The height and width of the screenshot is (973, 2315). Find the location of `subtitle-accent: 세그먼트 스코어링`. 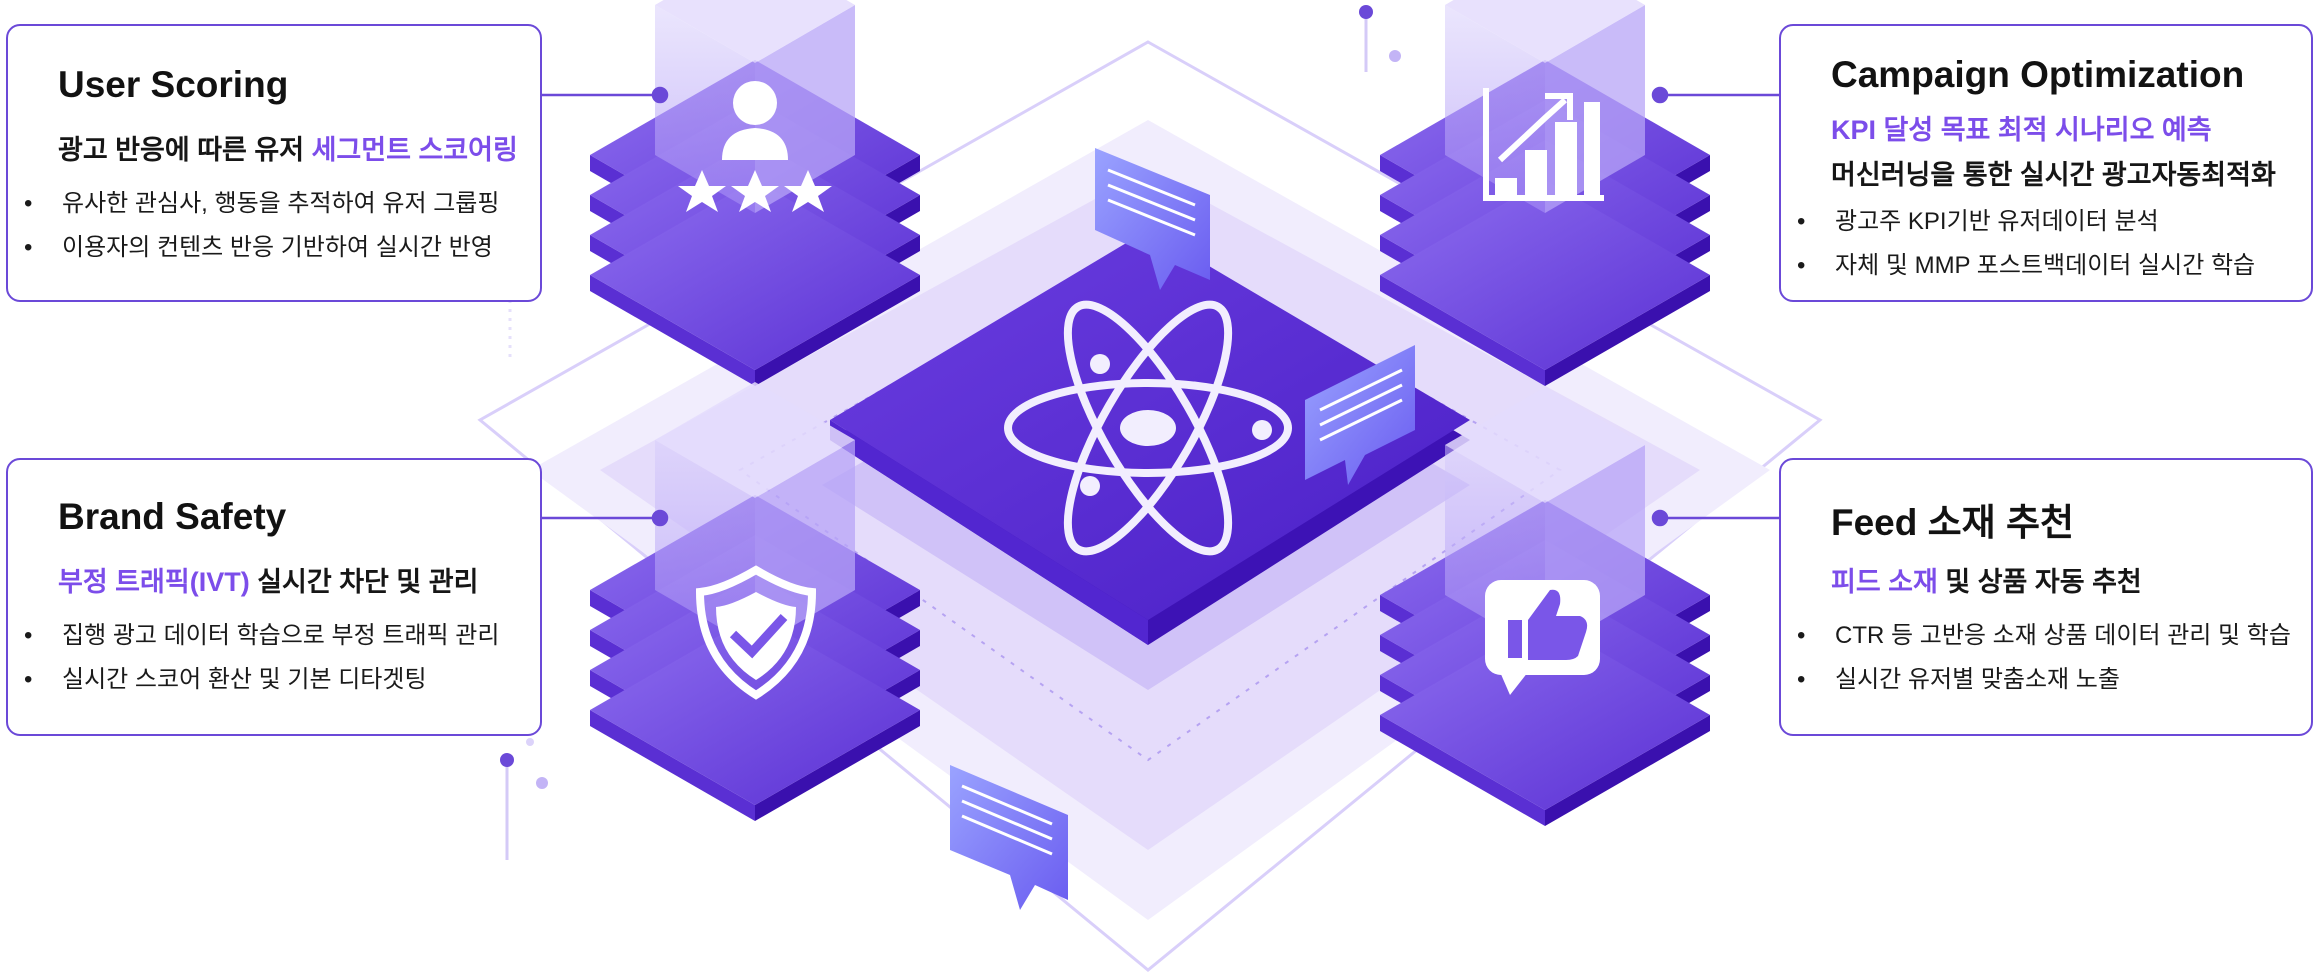

subtitle-accent: 세그먼트 스코어링 is located at coordinates (414, 150).